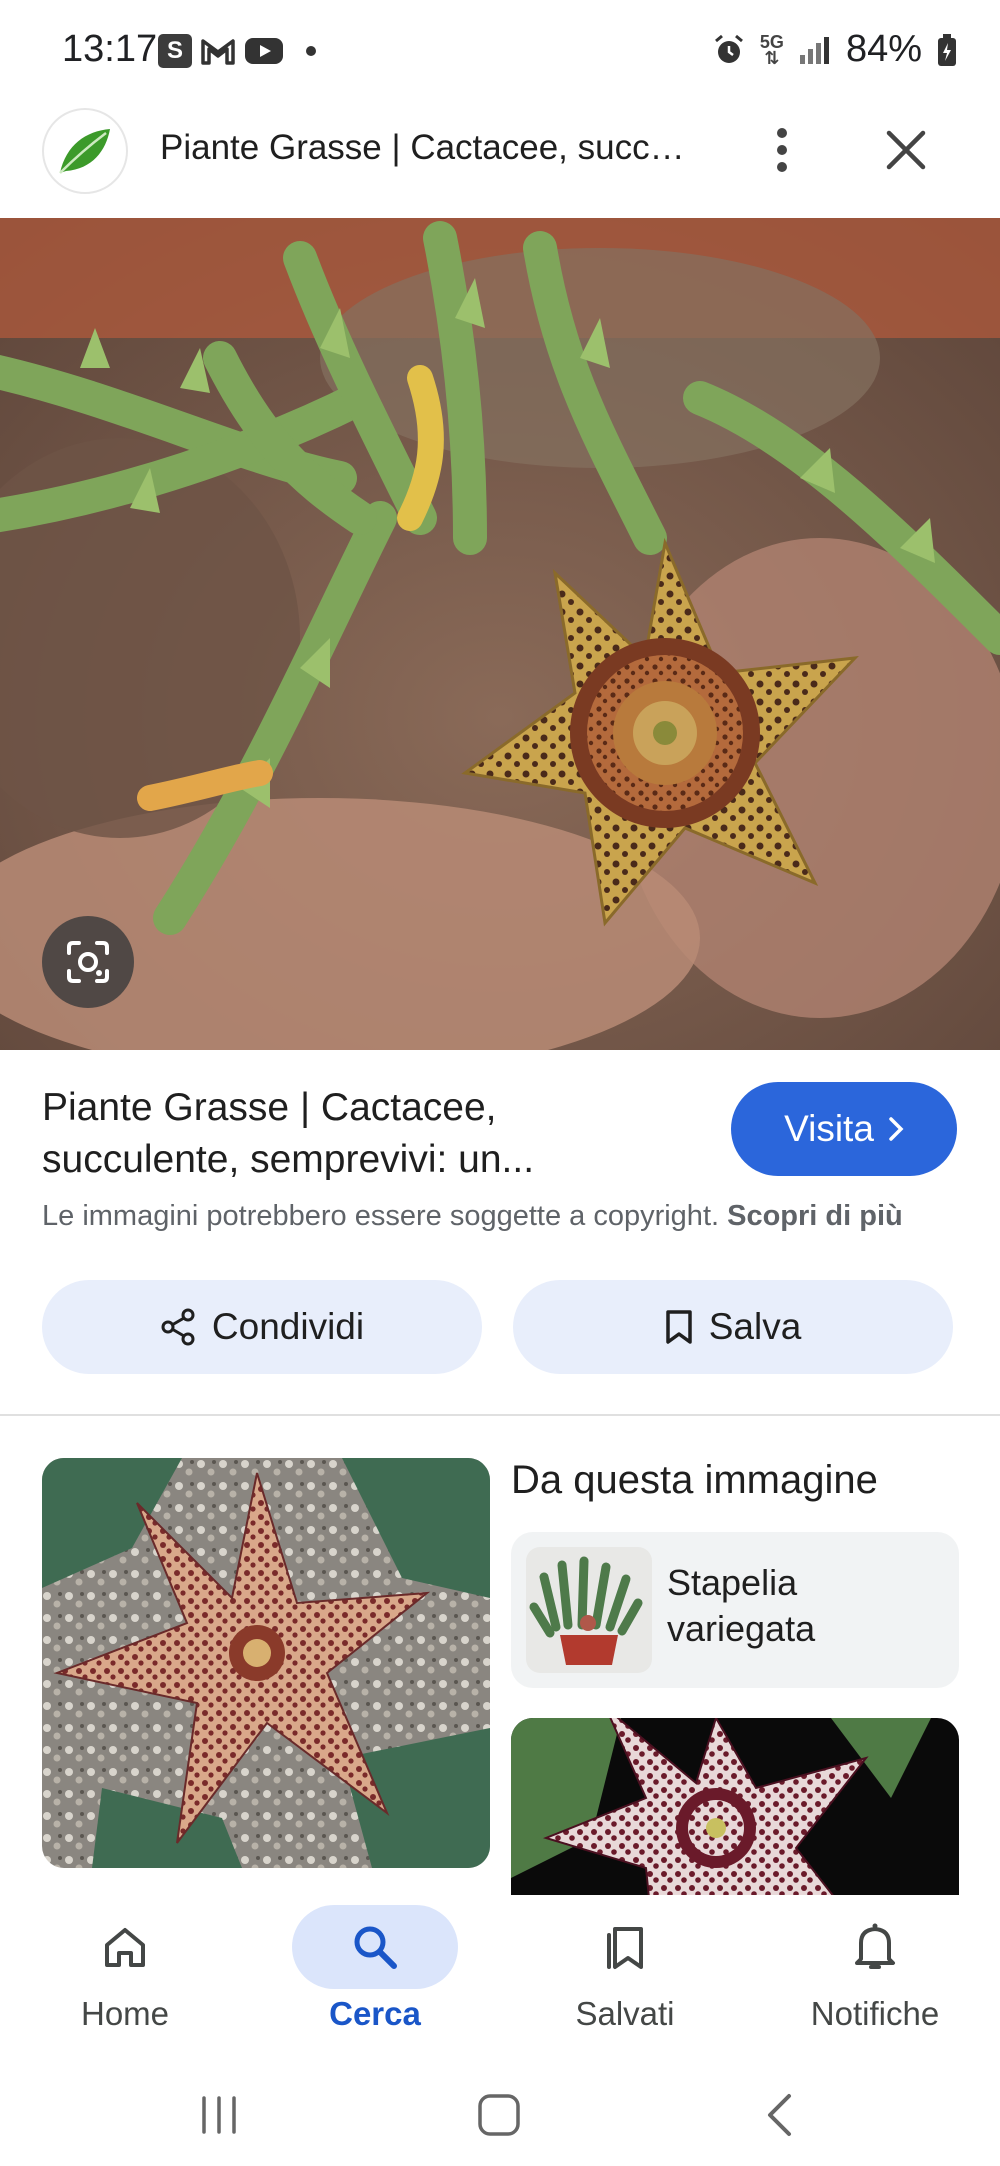 Image resolution: width=1000 pixels, height=2166 pixels. I want to click on nav-label-search: Cerca, so click(375, 2013).